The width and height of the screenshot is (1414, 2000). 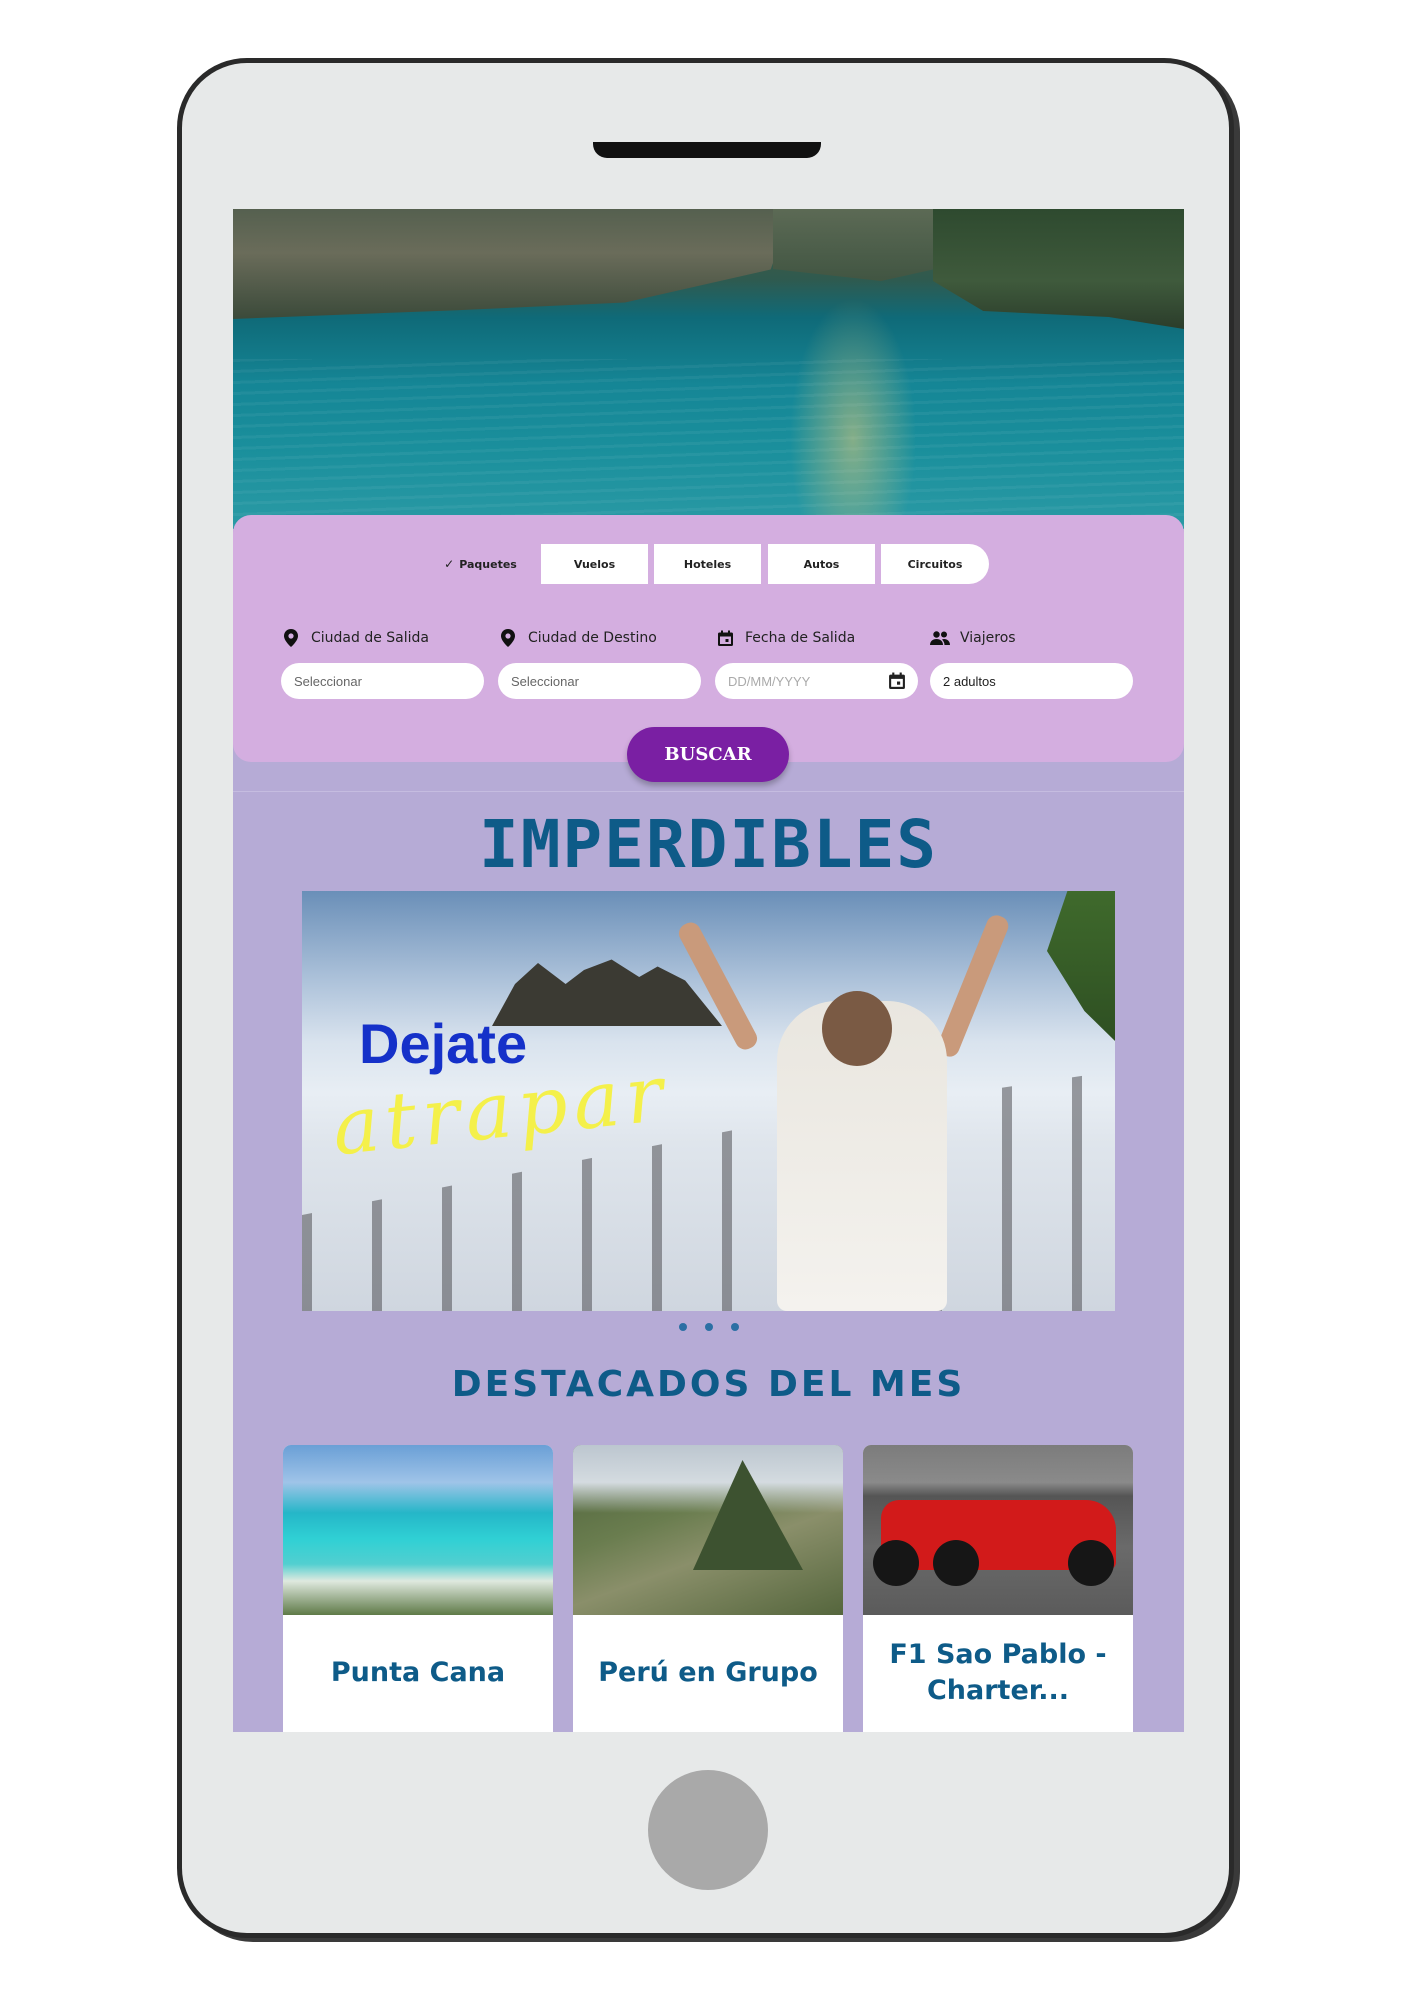 What do you see at coordinates (973, 638) in the screenshot?
I see `viajeros-label: Viajeros` at bounding box center [973, 638].